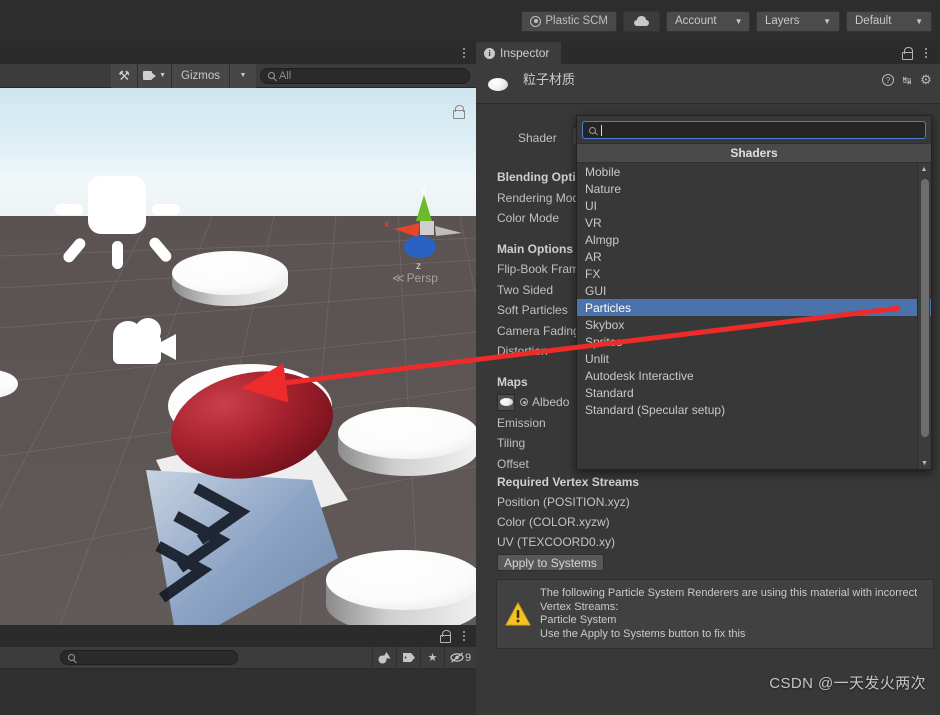  I want to click on shader-field-label: Shader, so click(537, 138).